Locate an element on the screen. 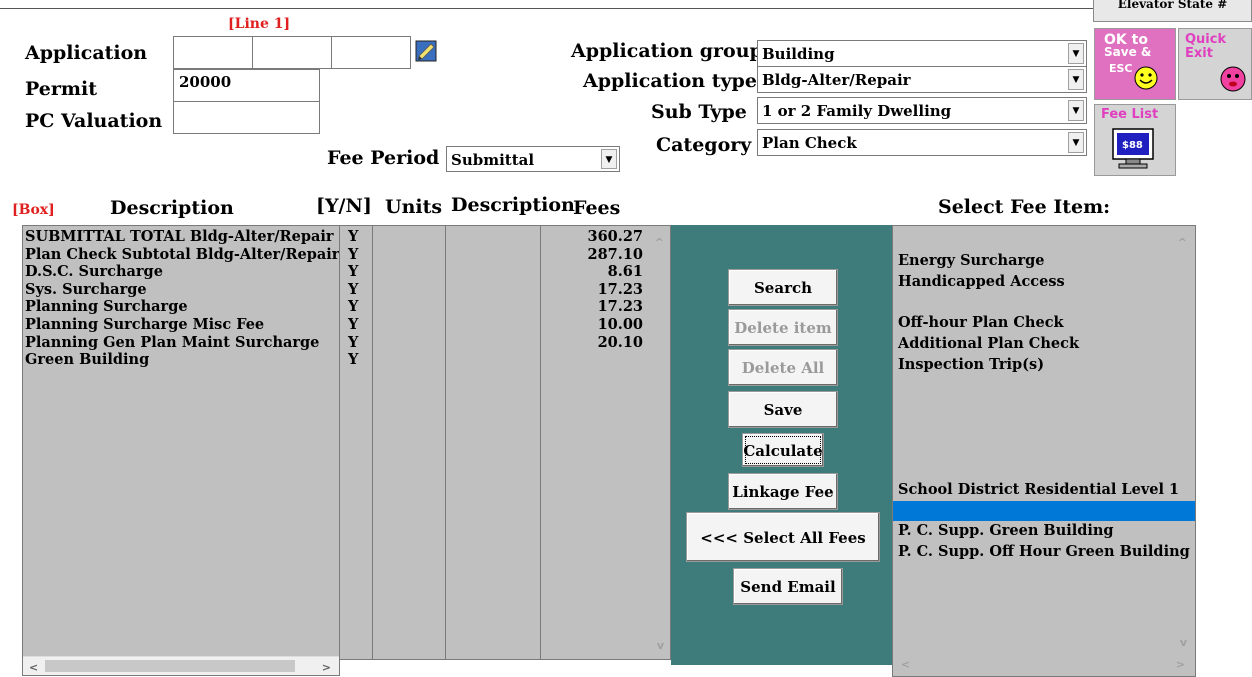 The image size is (1252, 677). fee-item: School District Residential Level 1 is located at coordinates (1044, 490).